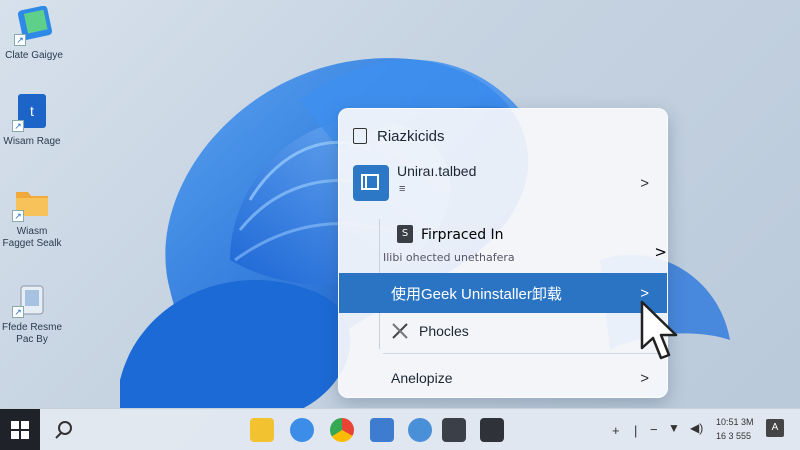  I want to click on document-icon, so click(360, 136).